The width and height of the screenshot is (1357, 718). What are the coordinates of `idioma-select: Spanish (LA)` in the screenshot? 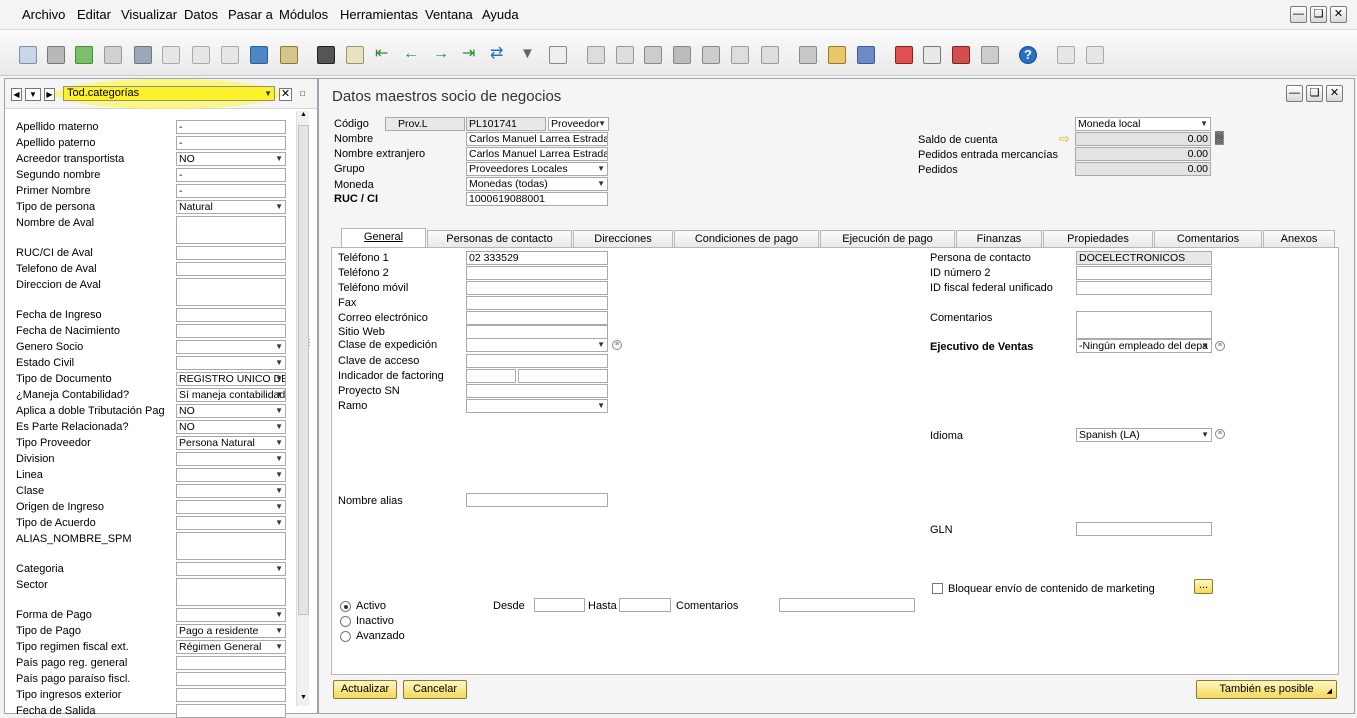 It's located at (1144, 435).